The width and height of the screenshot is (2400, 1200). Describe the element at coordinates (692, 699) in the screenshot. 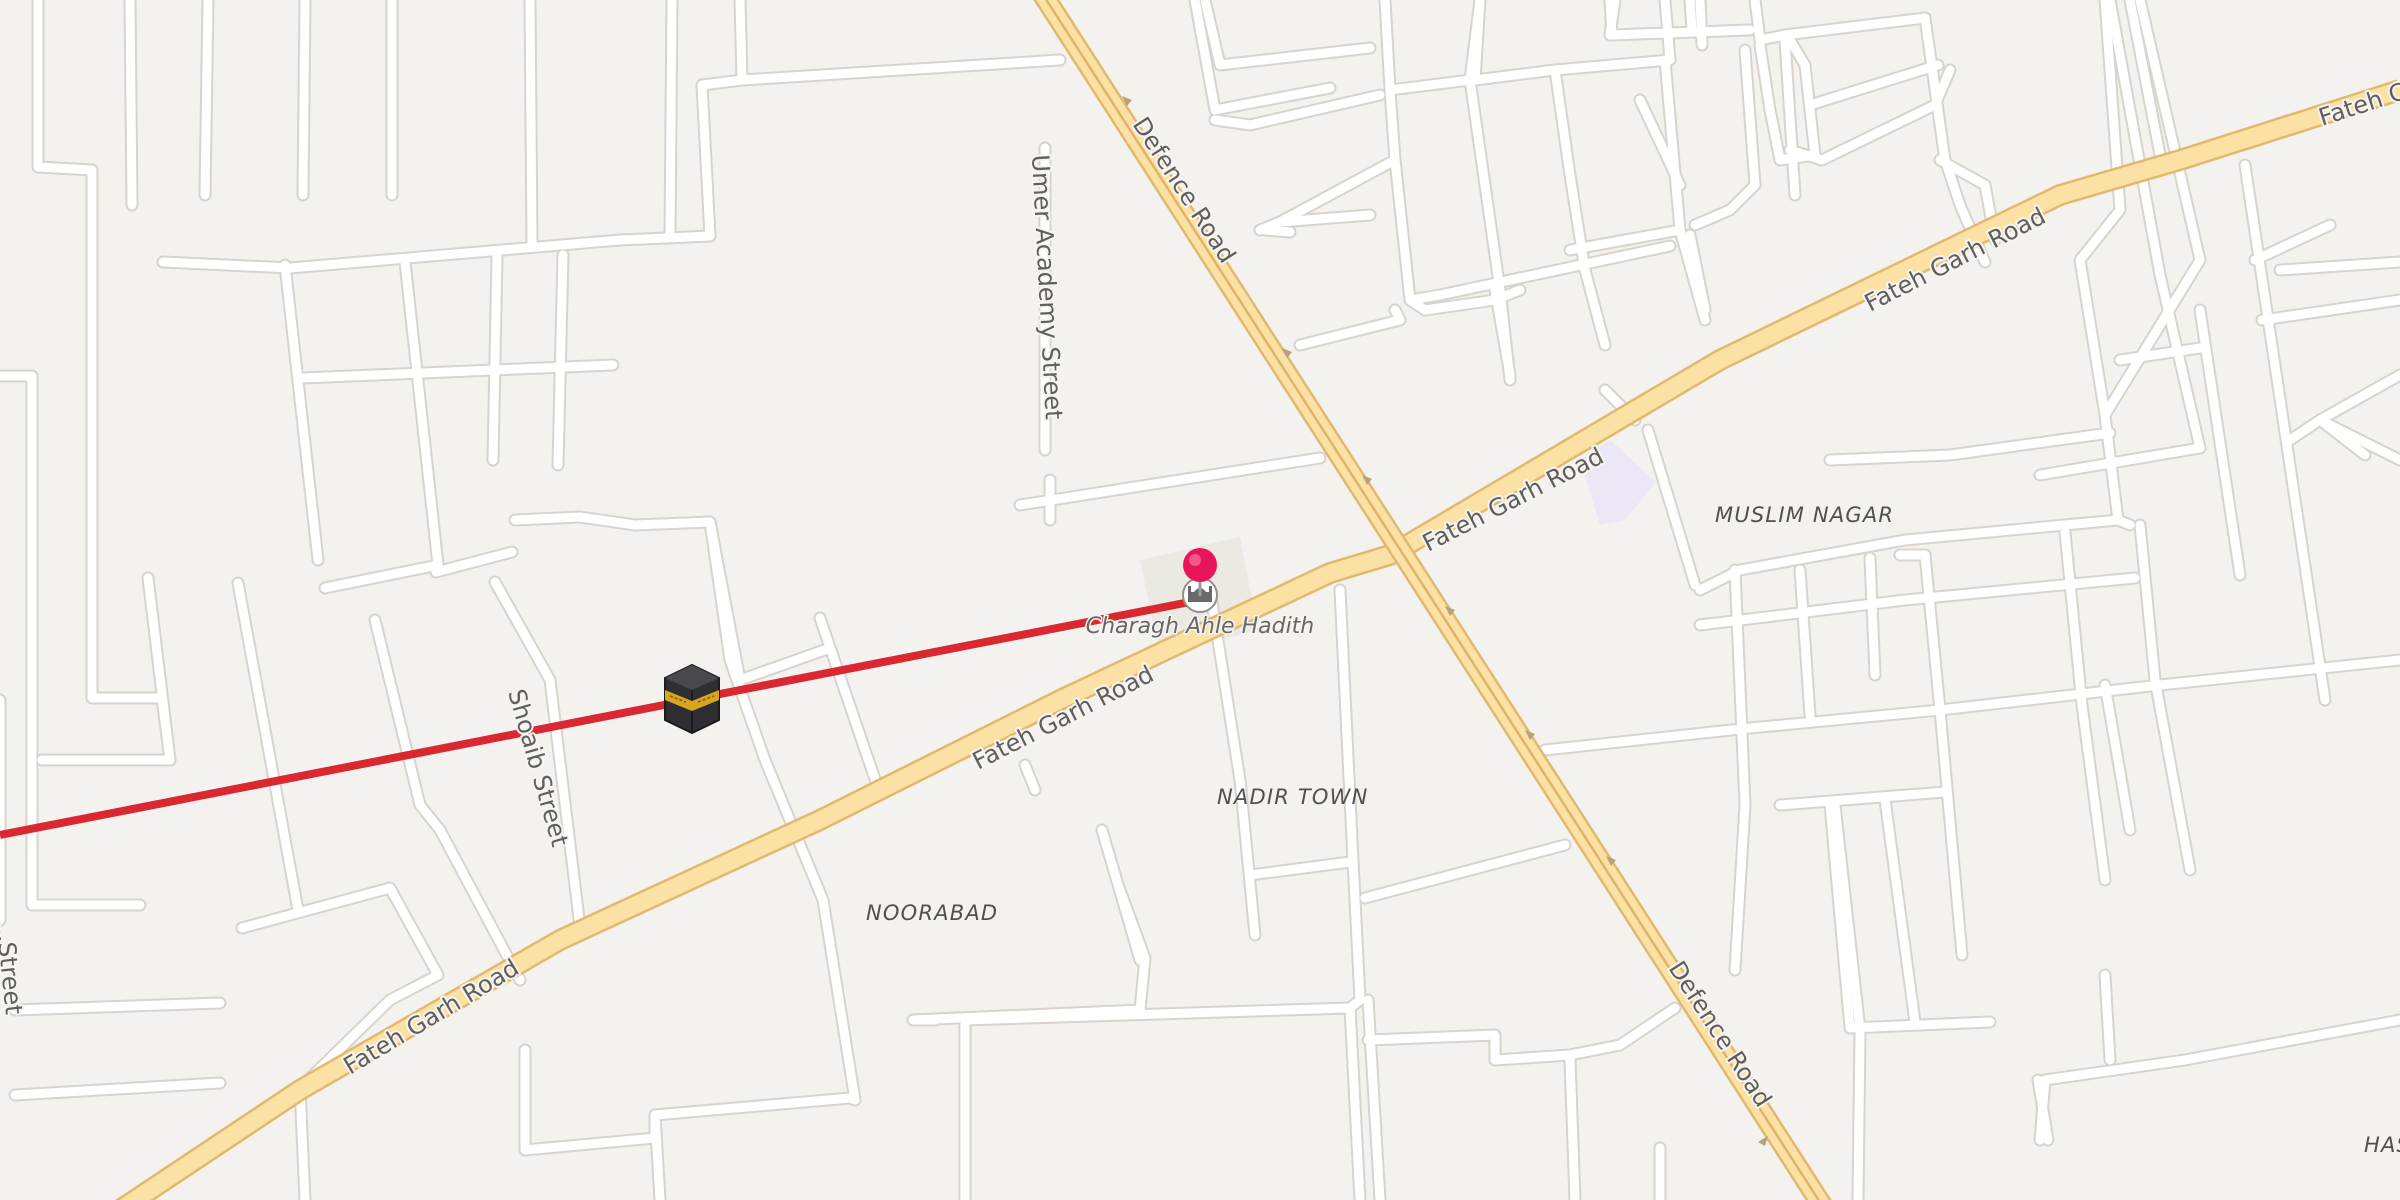

I see `kaaba-icon` at that location.